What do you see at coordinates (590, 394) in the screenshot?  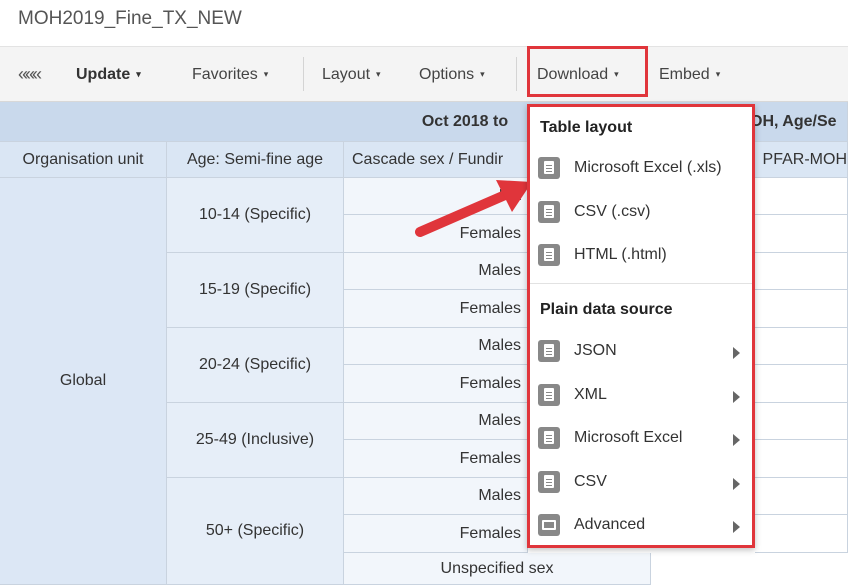 I see `menu-item-label: XML` at bounding box center [590, 394].